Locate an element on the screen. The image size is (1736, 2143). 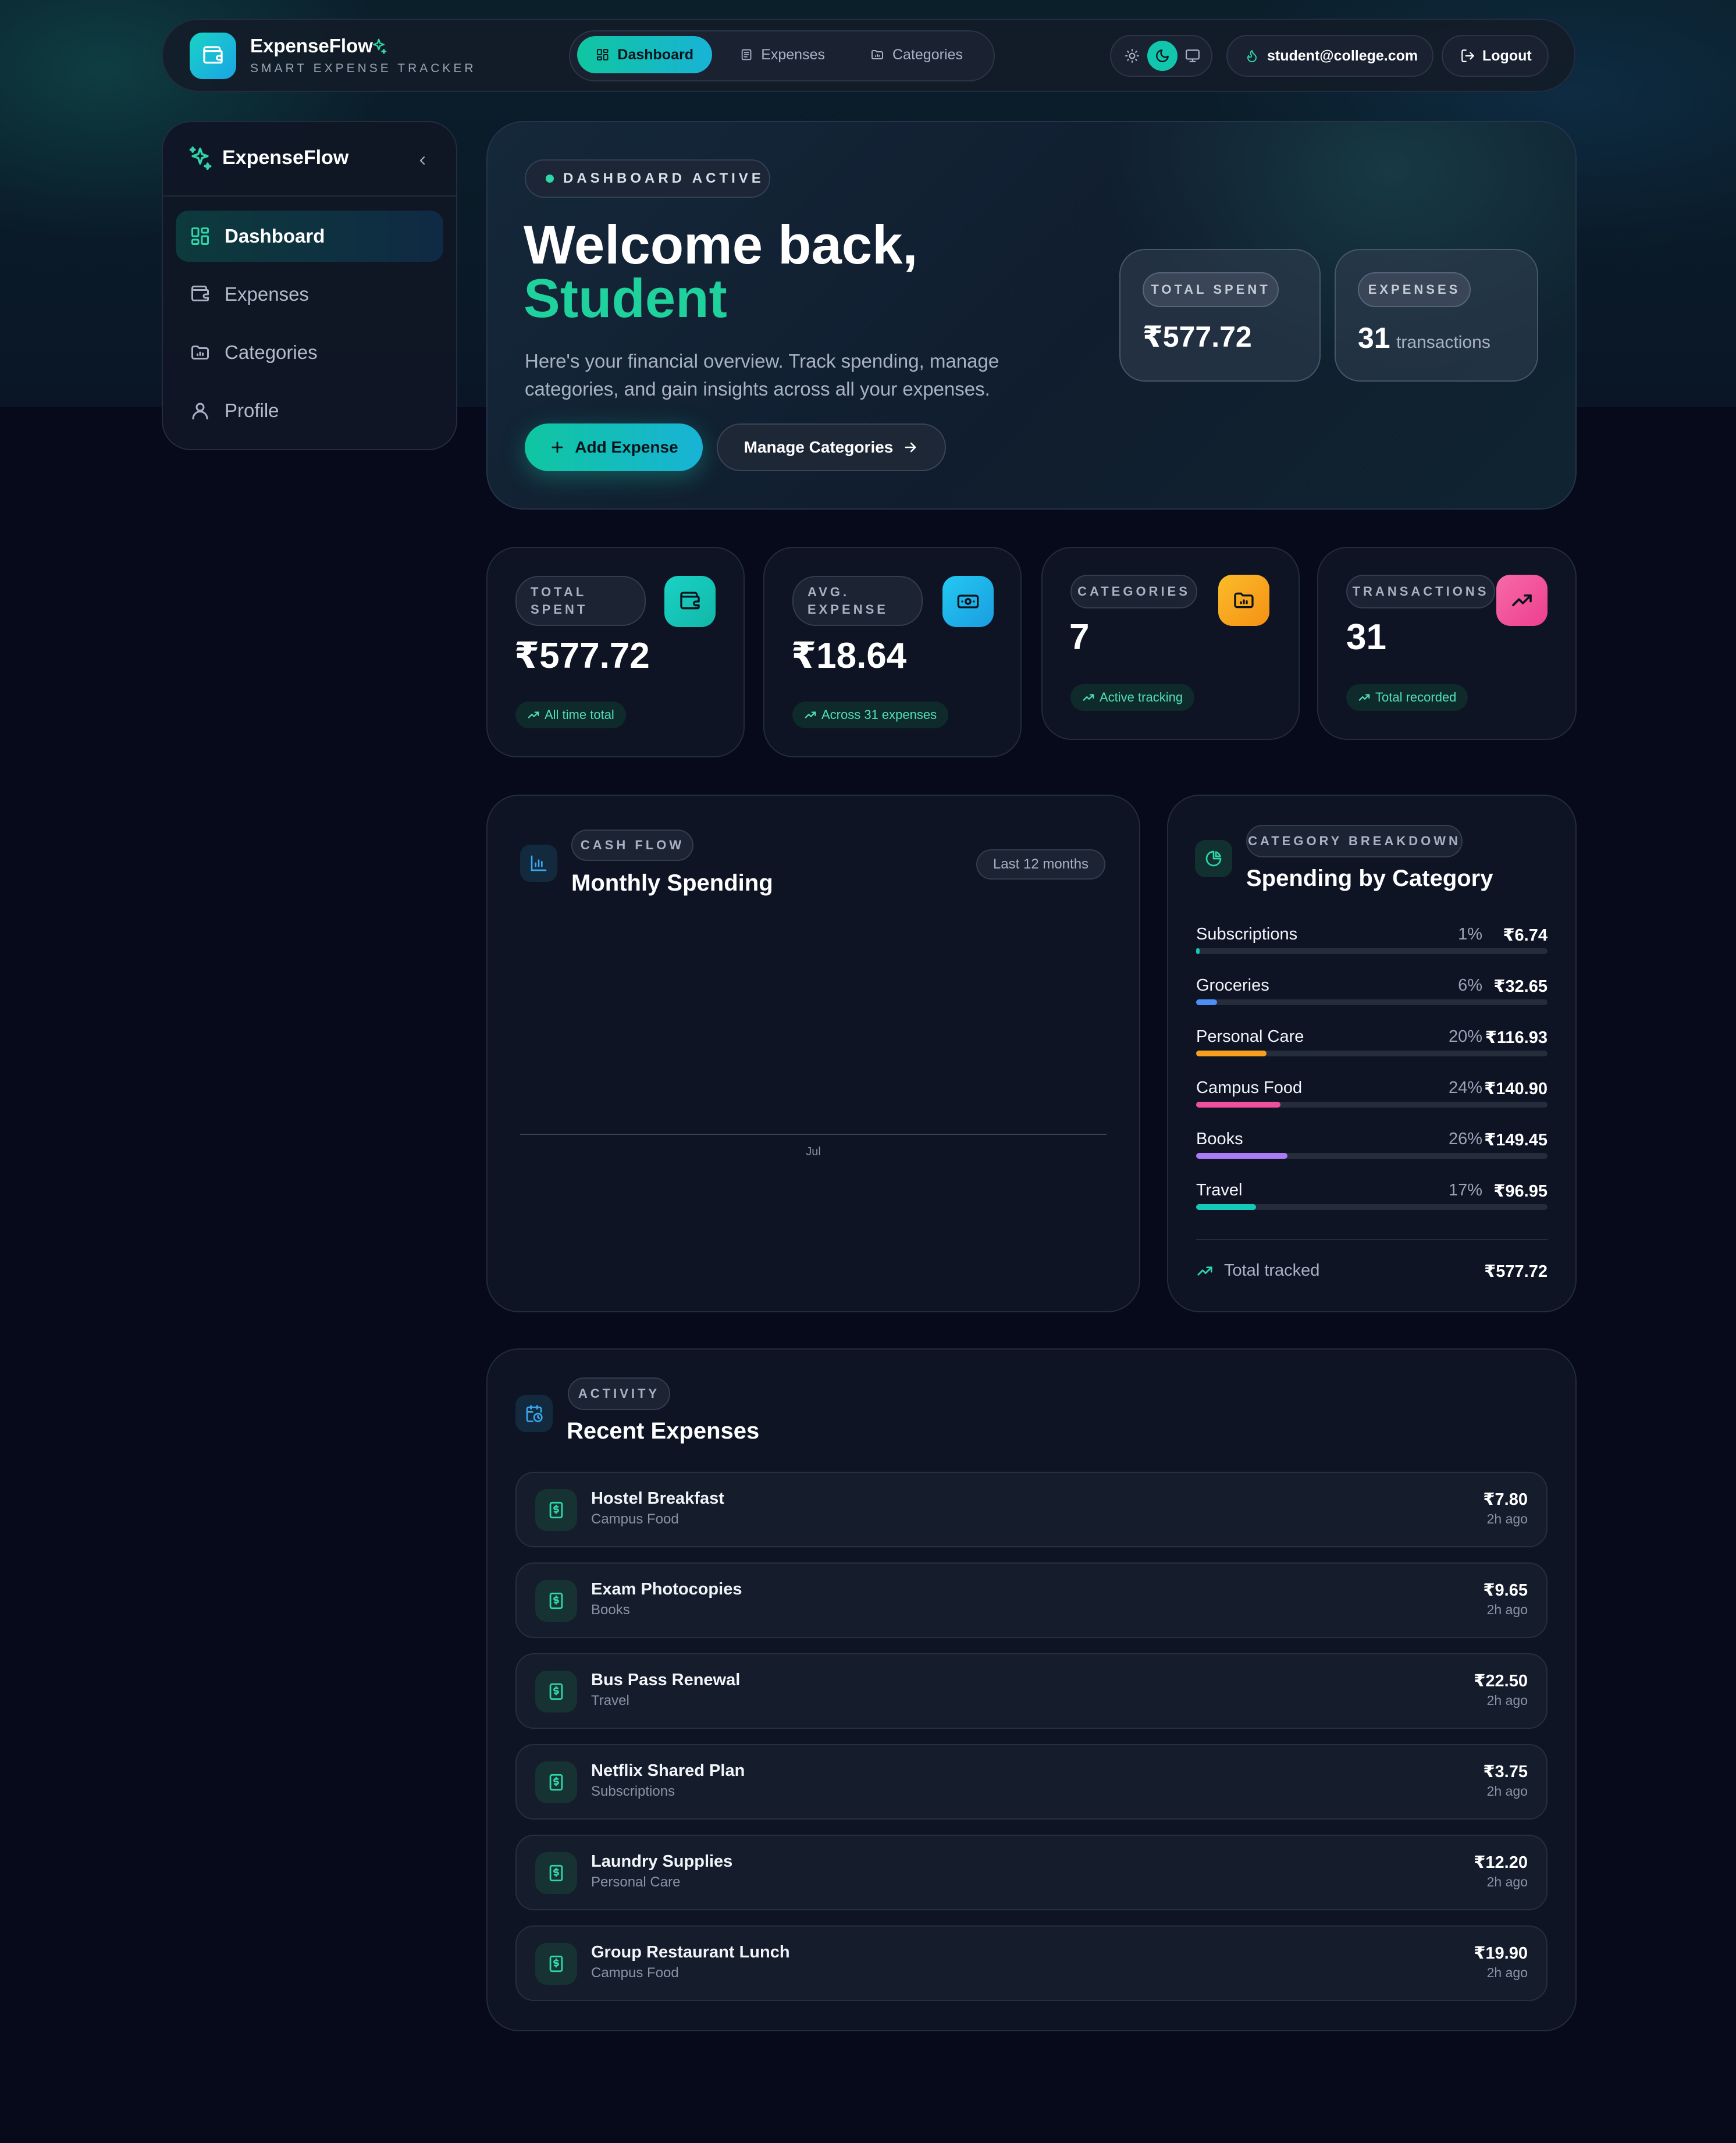
pie-chart-icon is located at coordinates (1214, 859).